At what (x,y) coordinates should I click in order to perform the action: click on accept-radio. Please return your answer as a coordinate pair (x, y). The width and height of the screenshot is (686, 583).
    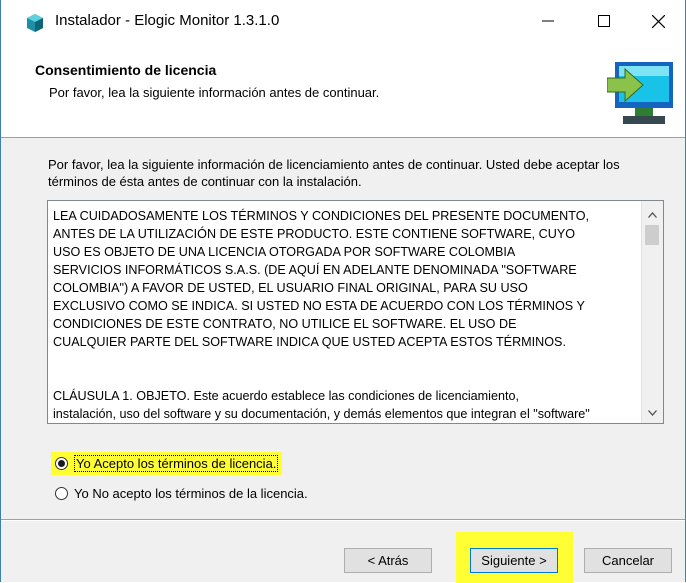
    Looking at the image, I should click on (61, 463).